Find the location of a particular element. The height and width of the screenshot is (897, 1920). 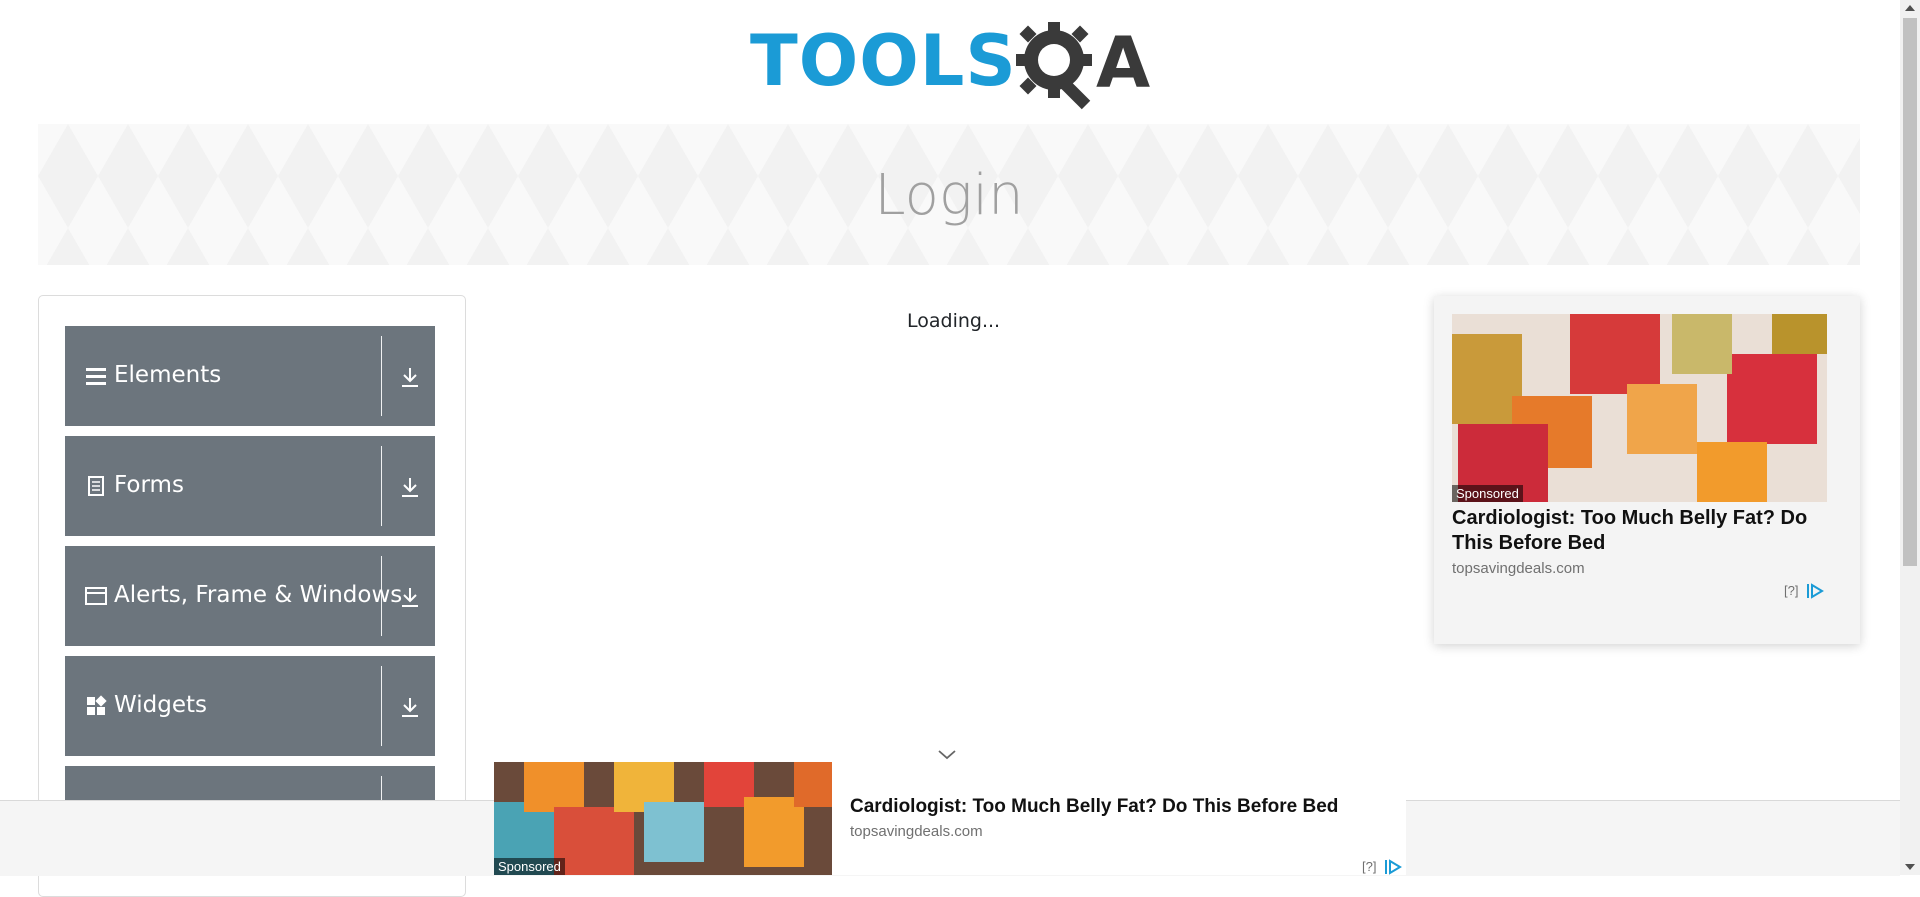

widgets-icon is located at coordinates (97, 705).